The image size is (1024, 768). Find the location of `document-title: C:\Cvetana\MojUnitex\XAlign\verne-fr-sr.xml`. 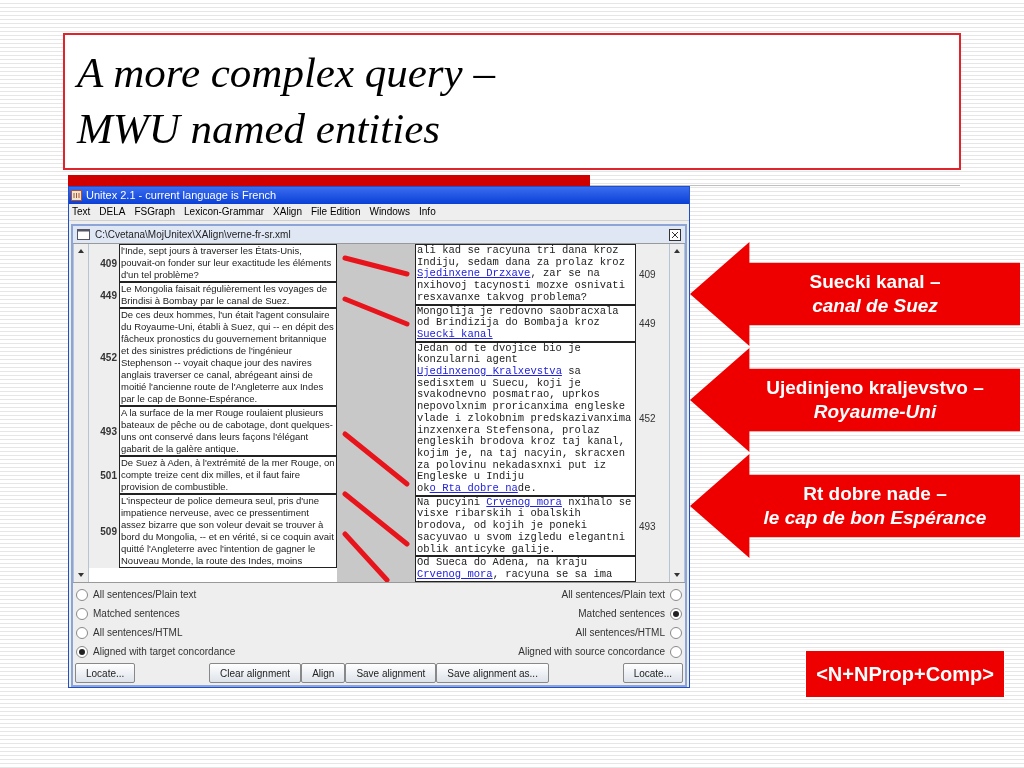

document-title: C:\Cvetana\MojUnitex\XAlign\verne-fr-sr.xml is located at coordinates (193, 235).